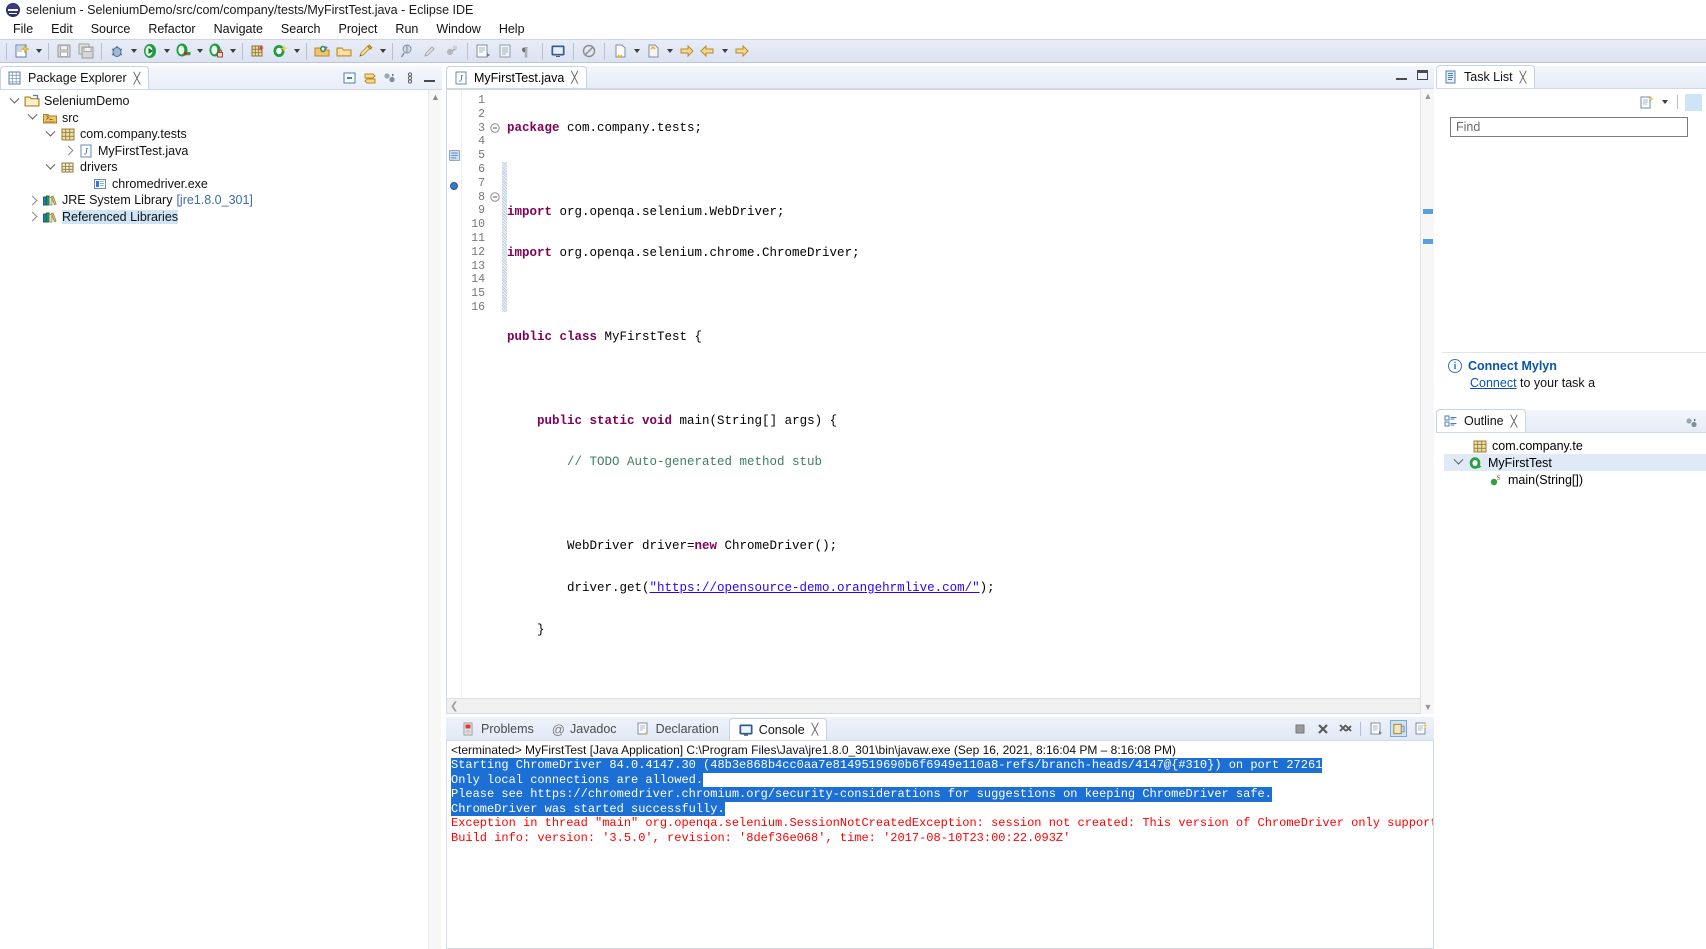 The width and height of the screenshot is (1706, 949). Describe the element at coordinates (686, 51) in the screenshot. I see `forward-nav-icon` at that location.